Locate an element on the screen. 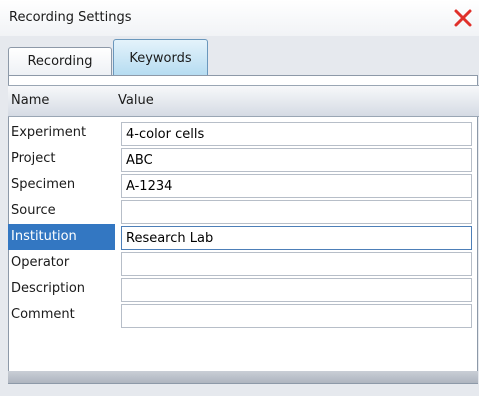 This screenshot has height=396, width=479. operator-value-field is located at coordinates (296, 264).